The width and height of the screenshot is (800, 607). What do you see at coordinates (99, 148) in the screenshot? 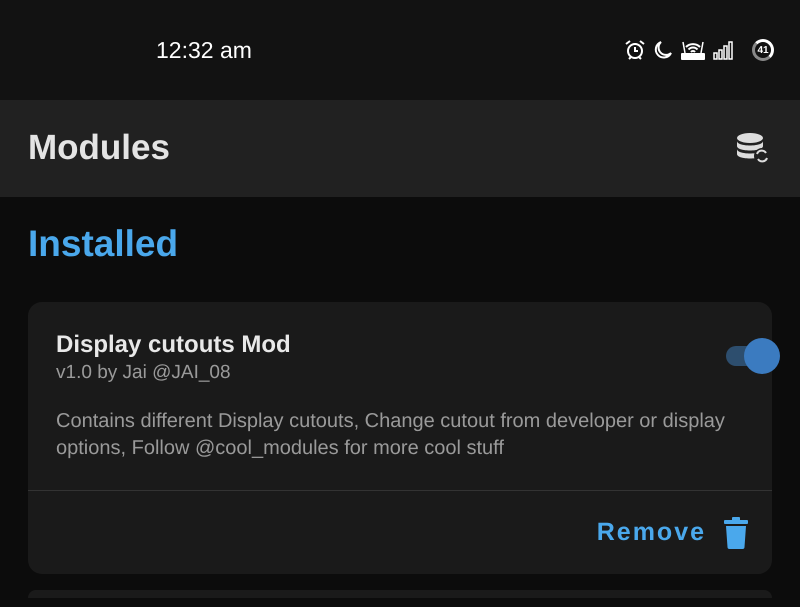
I see `app-title: Modules` at bounding box center [99, 148].